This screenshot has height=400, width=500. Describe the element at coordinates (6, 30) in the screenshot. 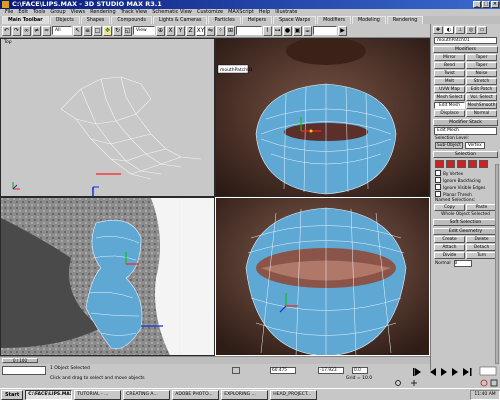

I see `undo-icon: ↶` at that location.